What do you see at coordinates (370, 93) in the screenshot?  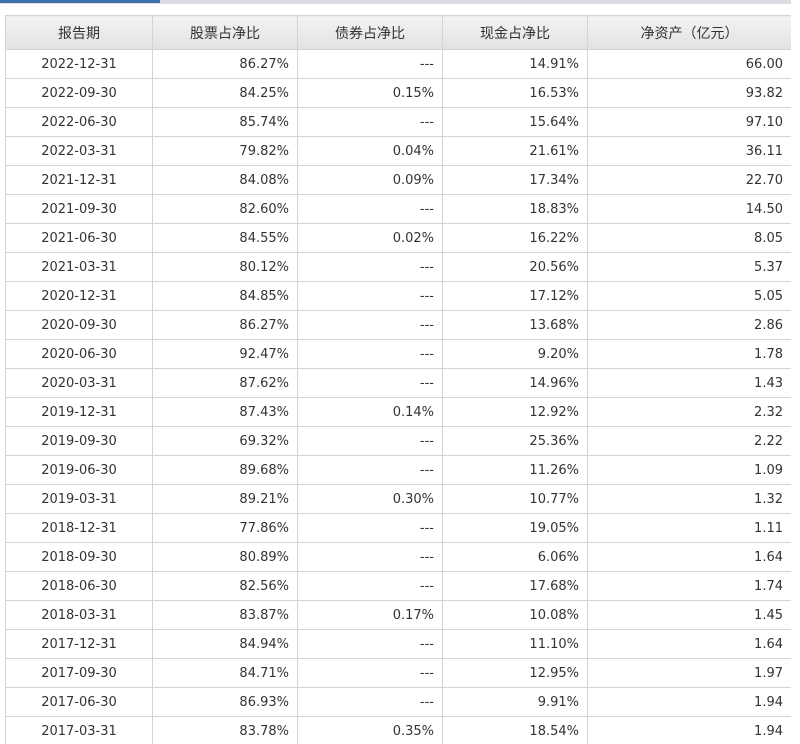 I see `cell-bond-ratio: 0.15%` at bounding box center [370, 93].